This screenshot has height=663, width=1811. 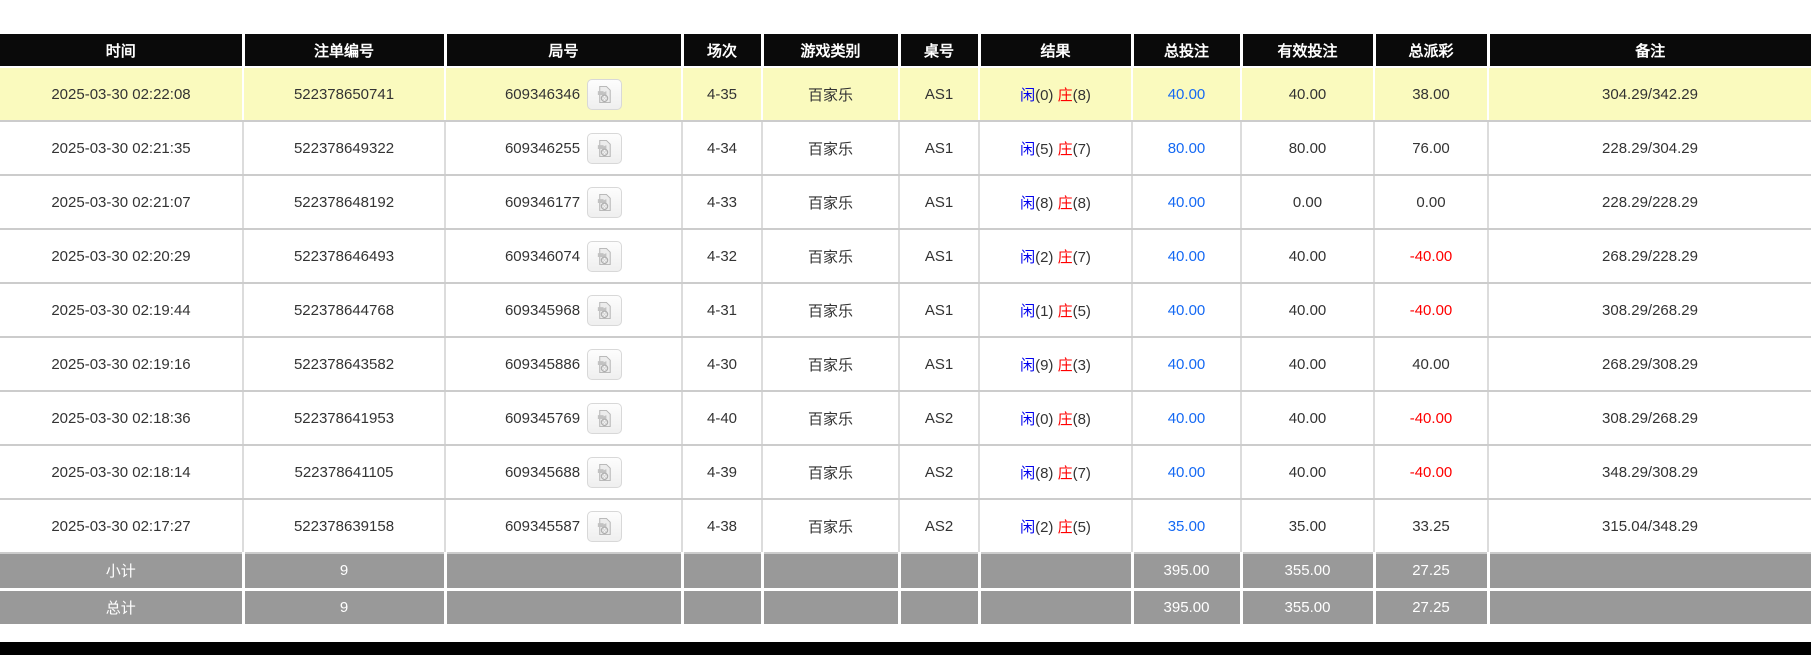 I want to click on cell-session: 4-33, so click(x=722, y=202).